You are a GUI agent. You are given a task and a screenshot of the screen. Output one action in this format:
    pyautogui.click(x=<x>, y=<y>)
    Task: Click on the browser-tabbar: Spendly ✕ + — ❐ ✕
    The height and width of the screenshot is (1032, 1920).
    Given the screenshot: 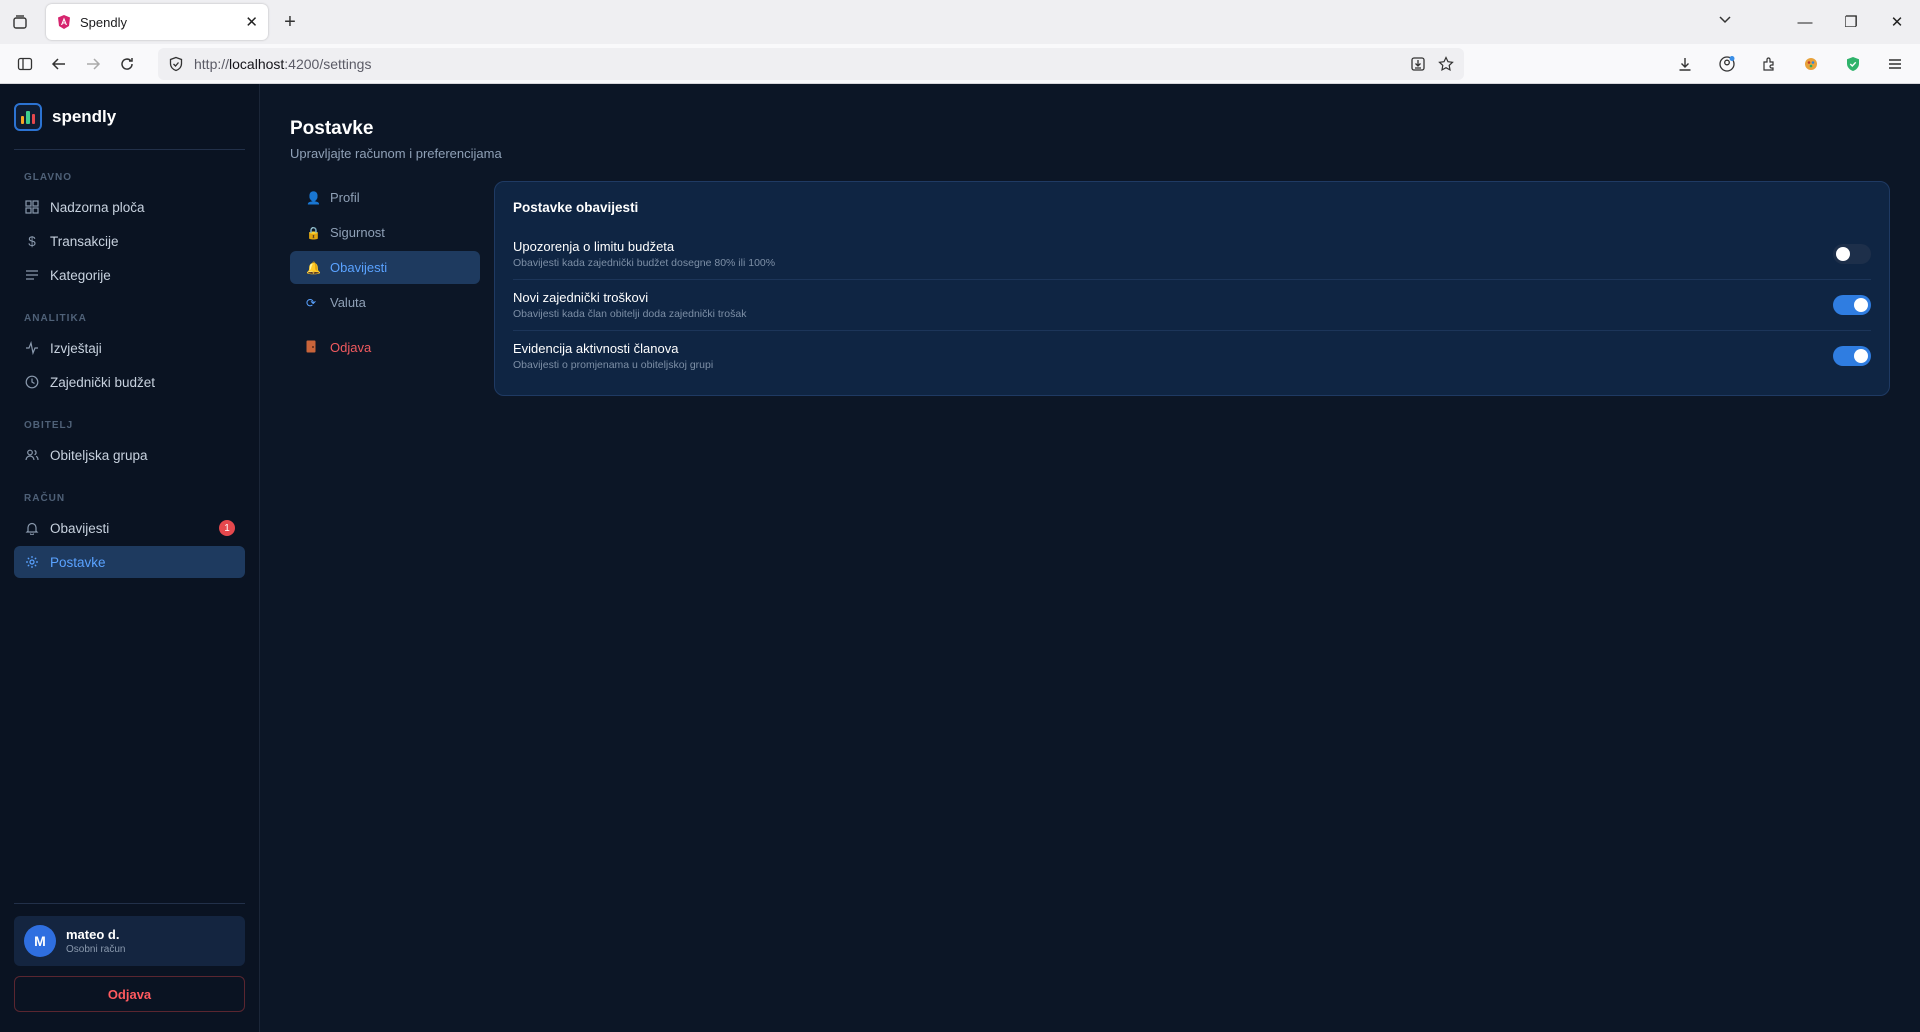 What is the action you would take?
    pyautogui.click(x=960, y=22)
    